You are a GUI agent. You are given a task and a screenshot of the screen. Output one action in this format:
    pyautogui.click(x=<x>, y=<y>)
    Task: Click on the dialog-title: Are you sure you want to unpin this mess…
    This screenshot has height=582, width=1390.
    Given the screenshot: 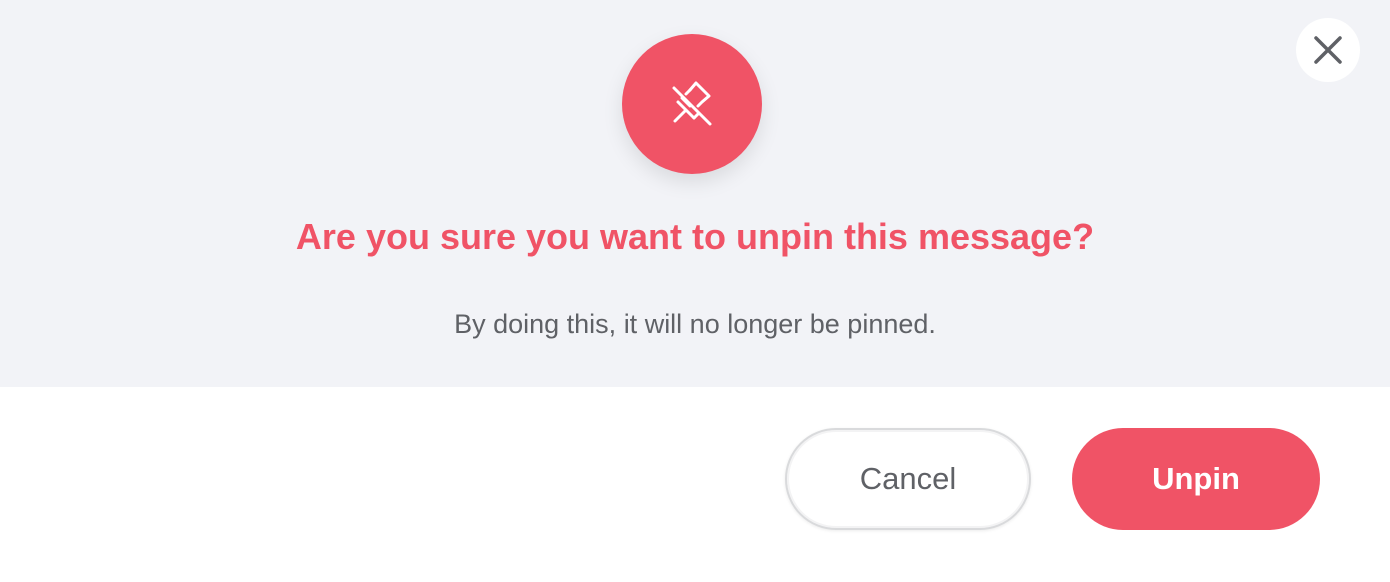 What is the action you would take?
    pyautogui.click(x=695, y=236)
    